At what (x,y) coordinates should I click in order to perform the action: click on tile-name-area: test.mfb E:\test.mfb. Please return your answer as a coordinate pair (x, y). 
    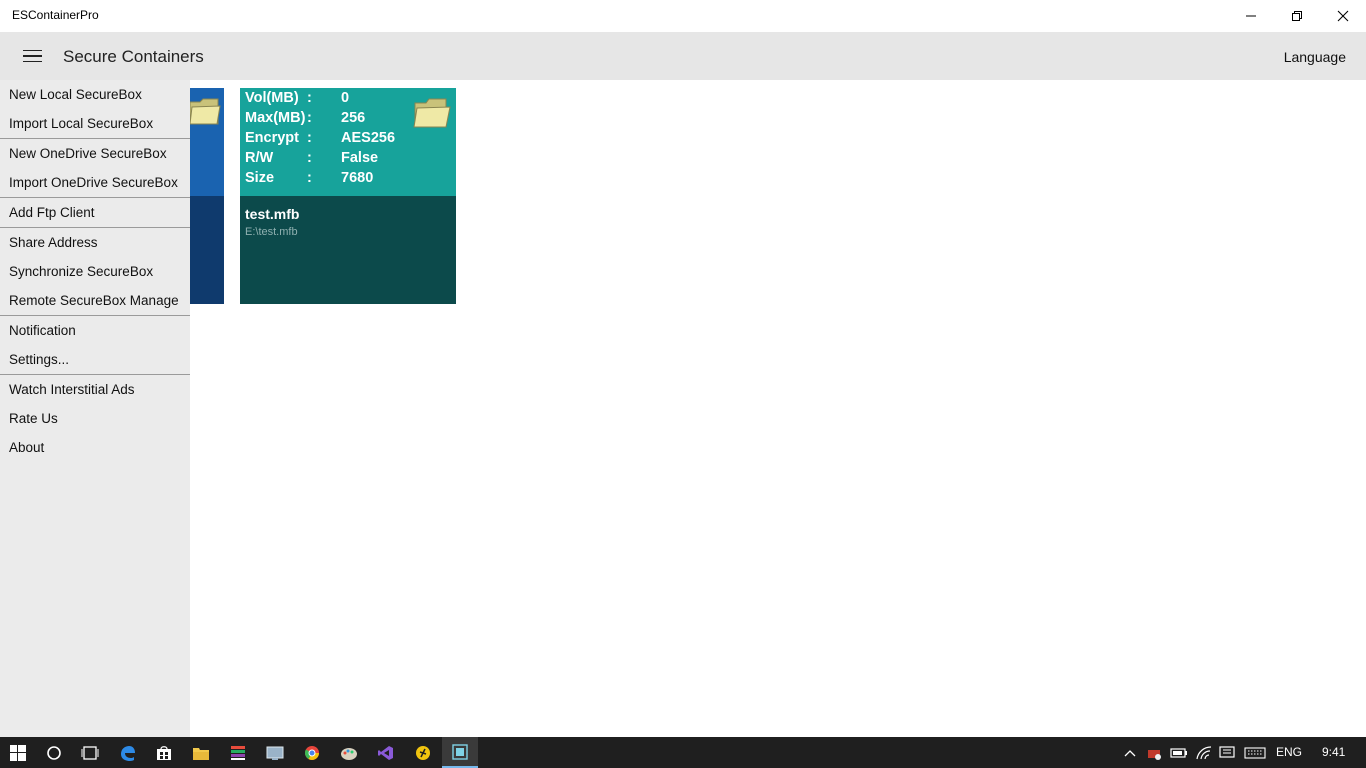
    Looking at the image, I should click on (348, 250).